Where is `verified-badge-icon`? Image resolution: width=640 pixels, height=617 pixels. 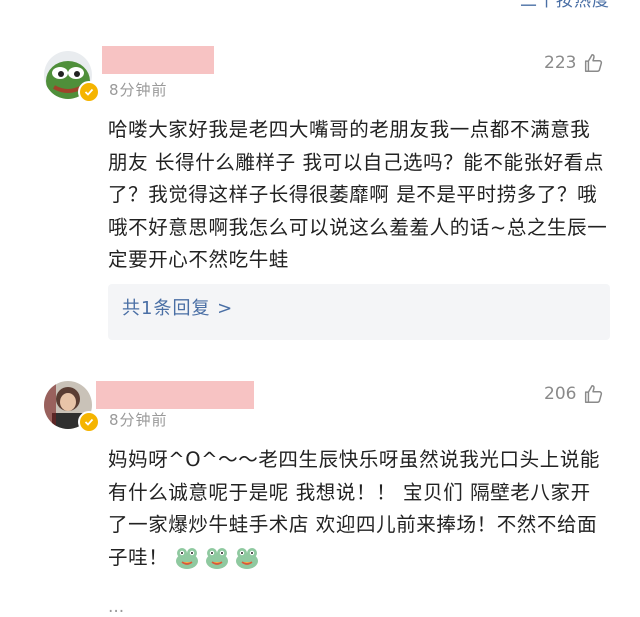
verified-badge-icon is located at coordinates (89, 422).